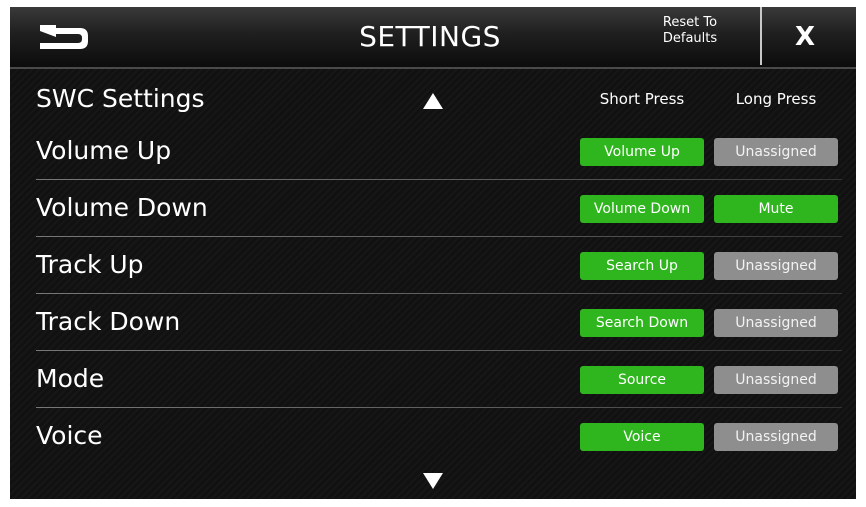 Image resolution: width=866 pixels, height=507 pixels. Describe the element at coordinates (761, 36) in the screenshot. I see `header-divider` at that location.